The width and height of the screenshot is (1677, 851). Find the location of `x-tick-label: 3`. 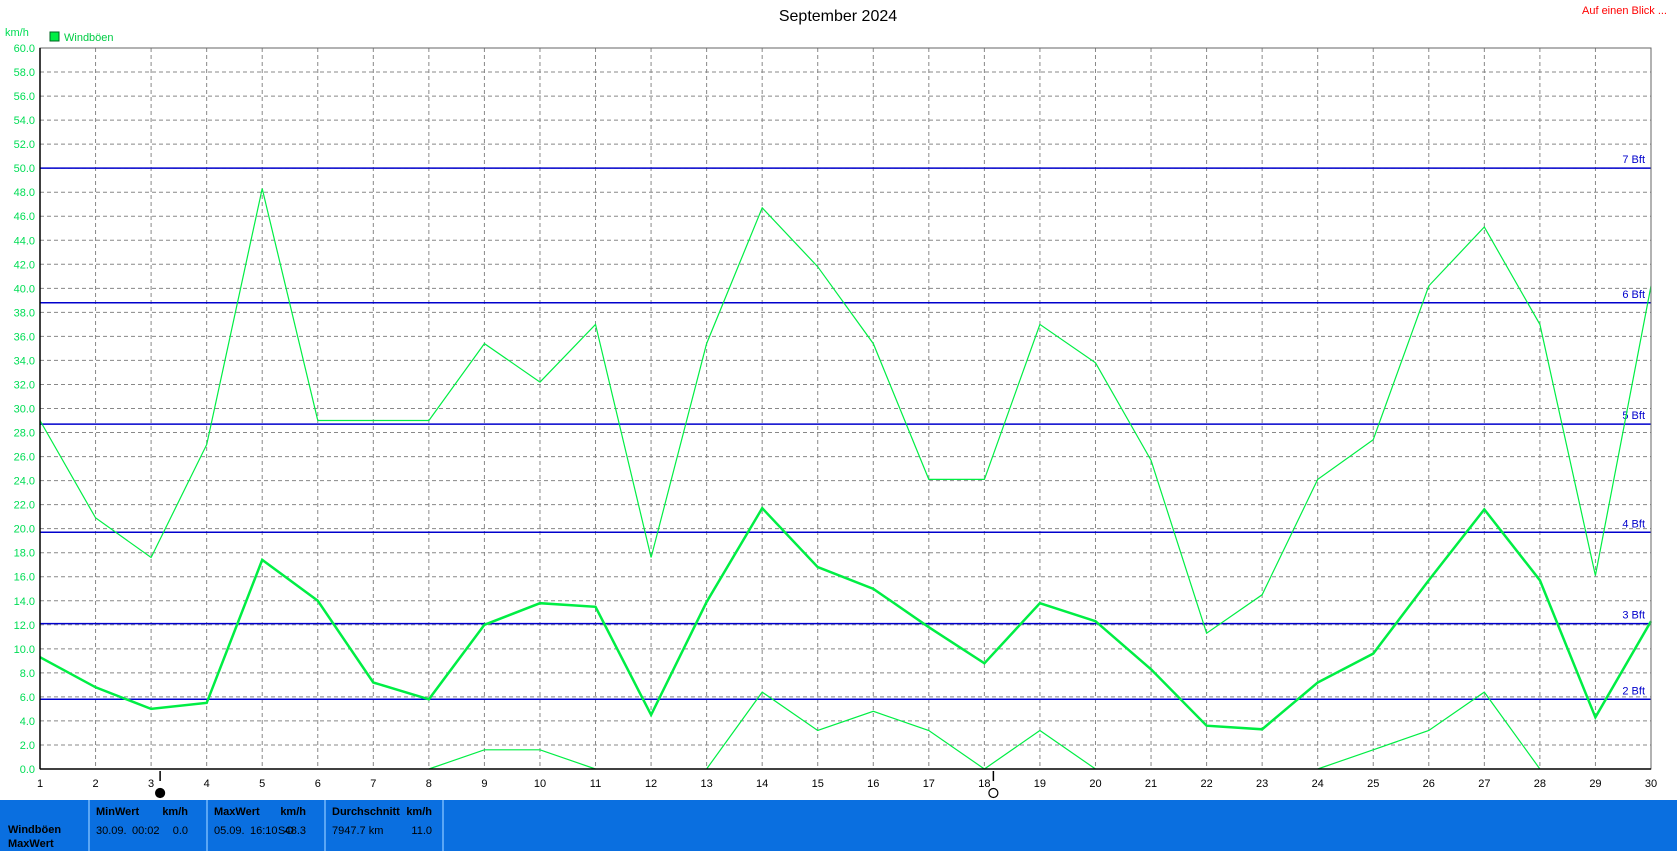

x-tick-label: 3 is located at coordinates (151, 784).